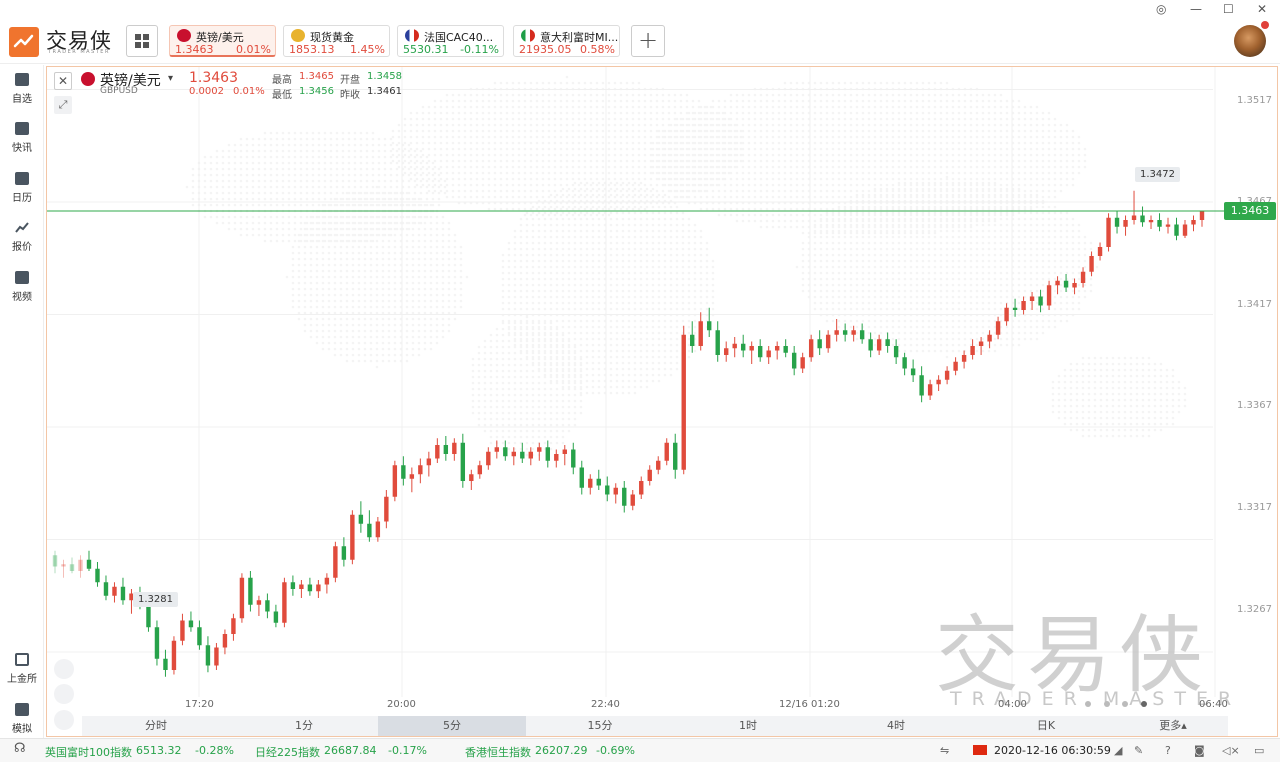 The width and height of the screenshot is (1280, 762). What do you see at coordinates (22, 237) in the screenshot?
I see `sidebar-item-quotes: 报价` at bounding box center [22, 237].